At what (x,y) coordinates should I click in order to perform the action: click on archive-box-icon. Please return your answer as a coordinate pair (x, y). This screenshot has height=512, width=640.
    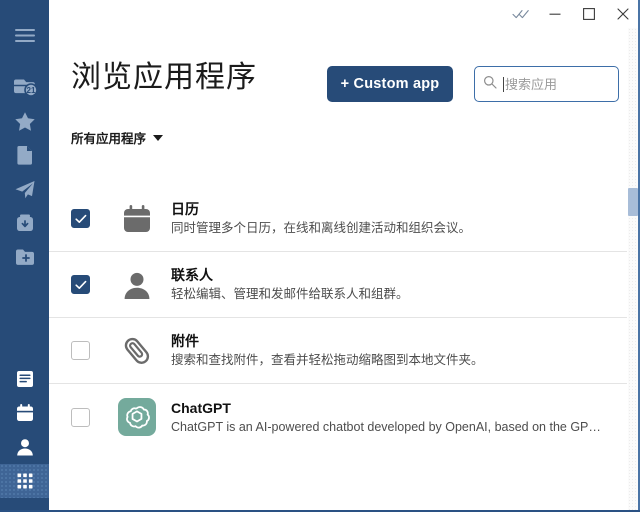
    Looking at the image, I should click on (24, 222).